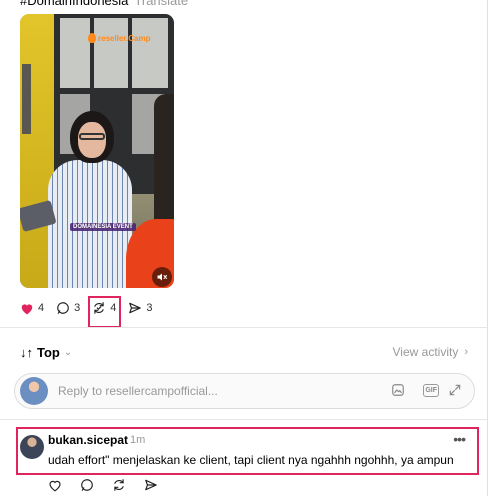 This screenshot has width=500, height=496. Describe the element at coordinates (244, 352) in the screenshot. I see `replies-header: ↓↑ Top ⌄ View activity ›` at that location.